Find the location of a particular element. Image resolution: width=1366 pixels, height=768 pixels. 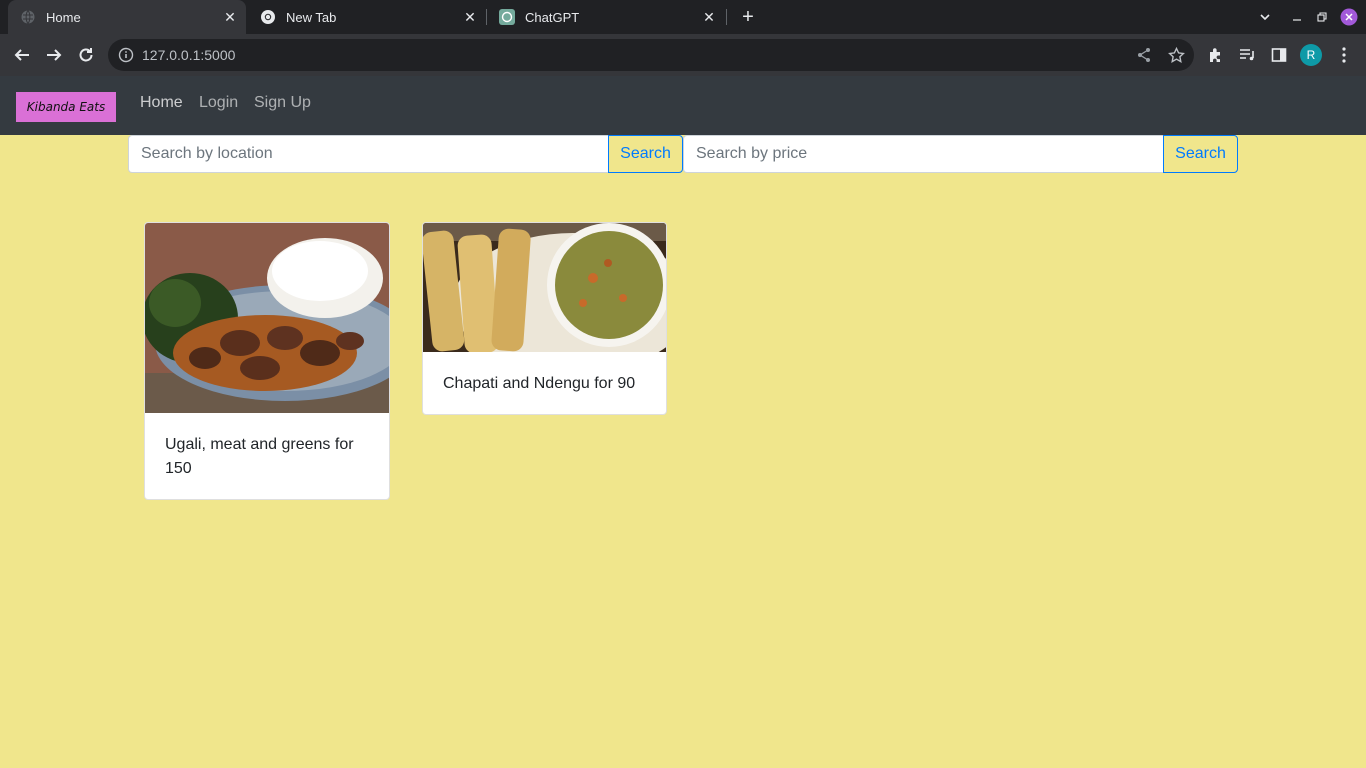

brand-logo: Kibanda Eats is located at coordinates (66, 107).